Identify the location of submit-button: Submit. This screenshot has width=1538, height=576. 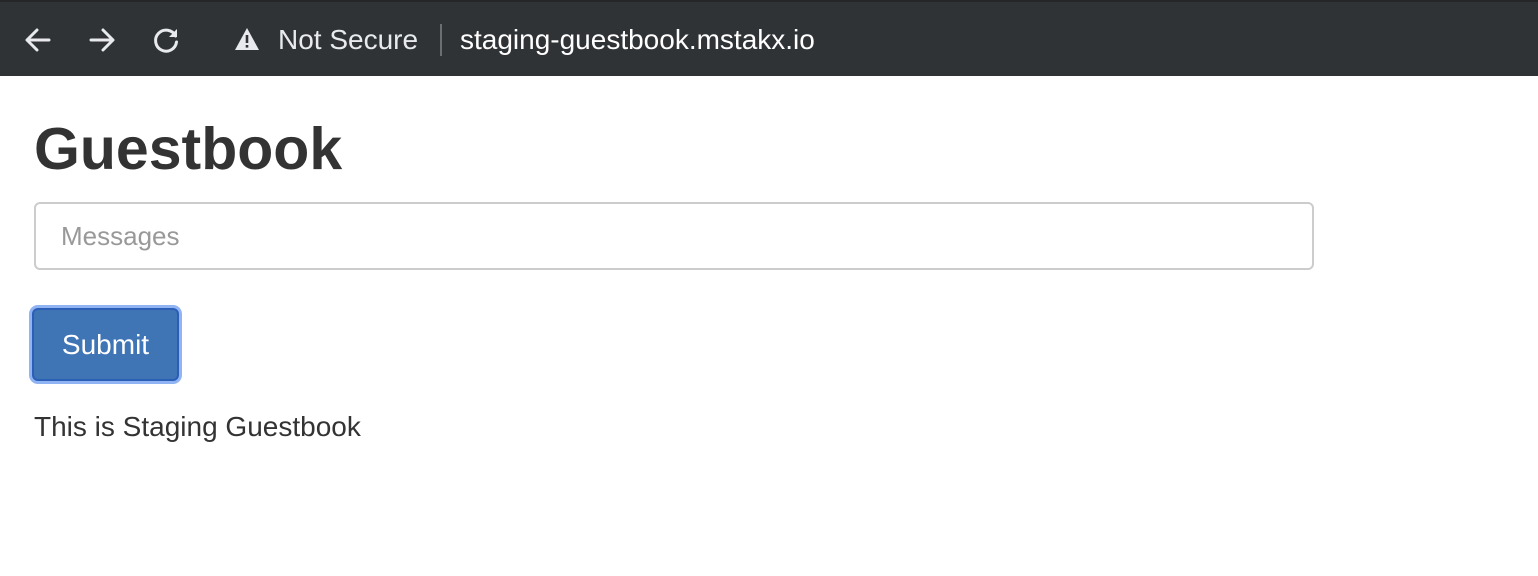
(105, 344).